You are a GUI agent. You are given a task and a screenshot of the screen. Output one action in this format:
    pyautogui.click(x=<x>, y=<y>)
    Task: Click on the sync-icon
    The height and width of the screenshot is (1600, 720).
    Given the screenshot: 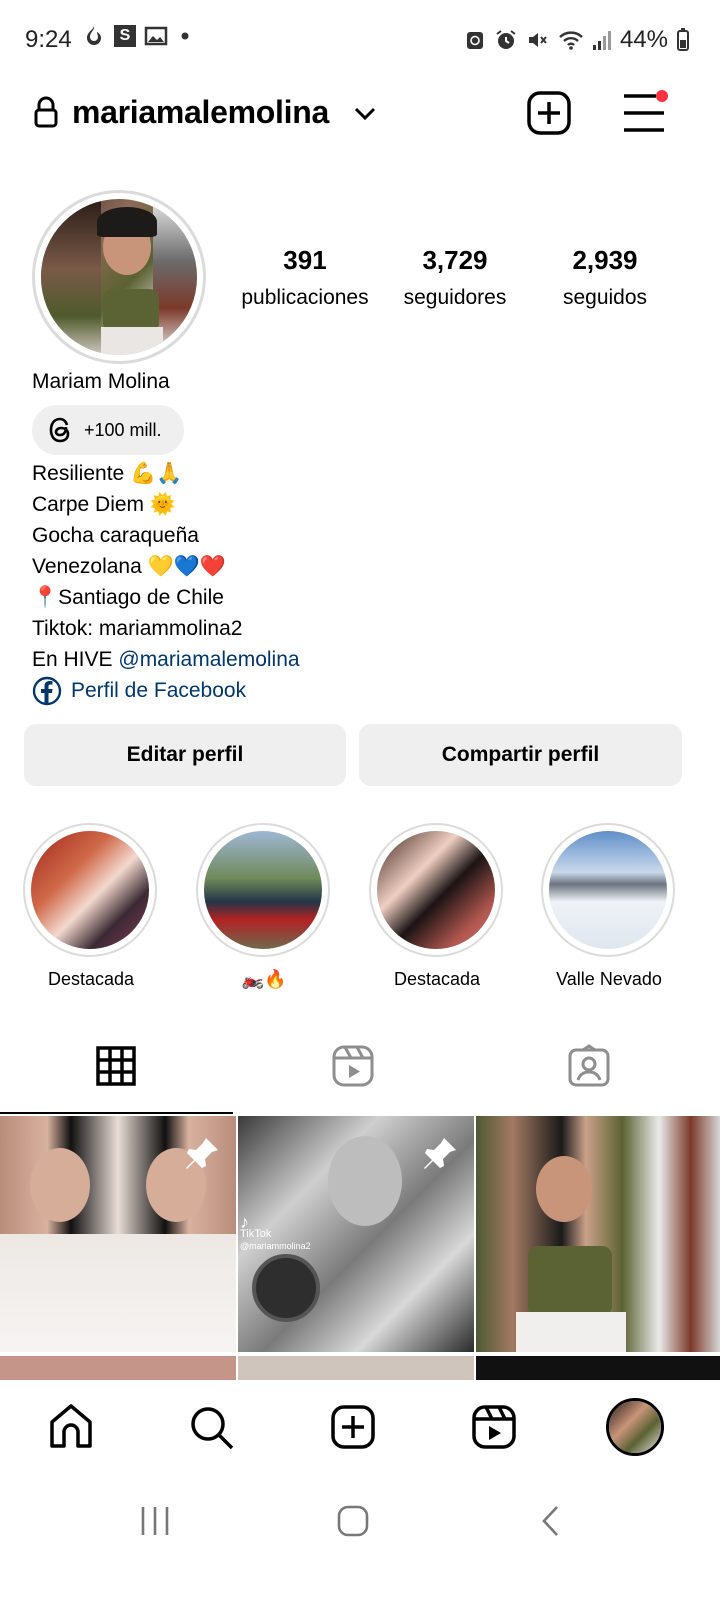 What is the action you would take?
    pyautogui.click(x=474, y=40)
    